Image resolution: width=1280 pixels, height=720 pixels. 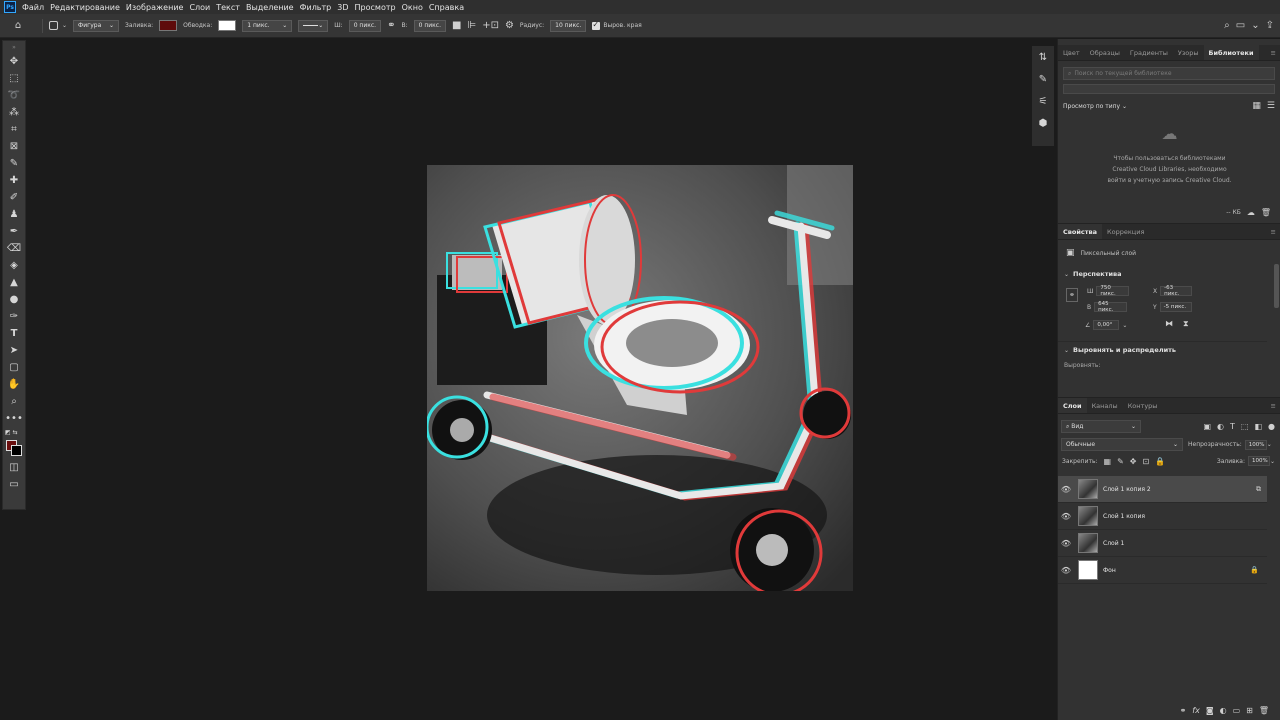 I want to click on workspace-icon: ▭, so click(x=1240, y=25).